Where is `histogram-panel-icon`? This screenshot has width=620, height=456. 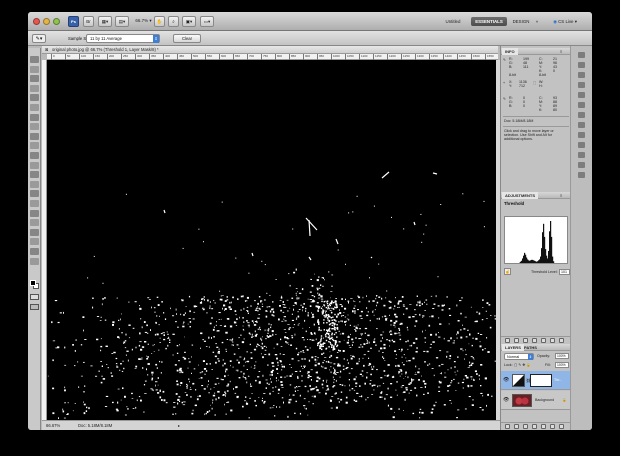 histogram-panel-icon is located at coordinates (581, 65).